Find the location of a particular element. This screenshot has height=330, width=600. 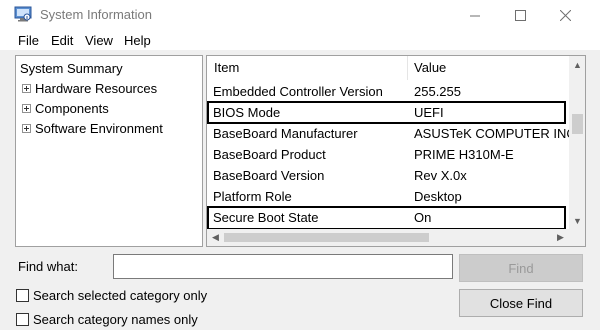

highlight-box-bios-mode is located at coordinates (386, 112).